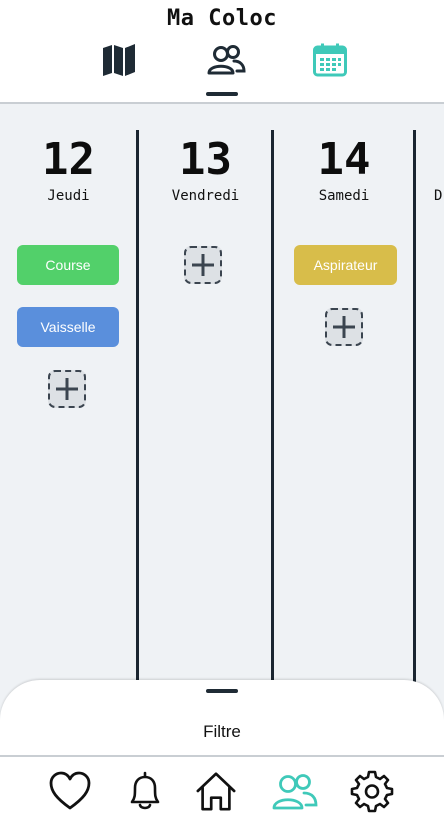 The width and height of the screenshot is (444, 821). I want to click on day-column: D, so click(430, 404).